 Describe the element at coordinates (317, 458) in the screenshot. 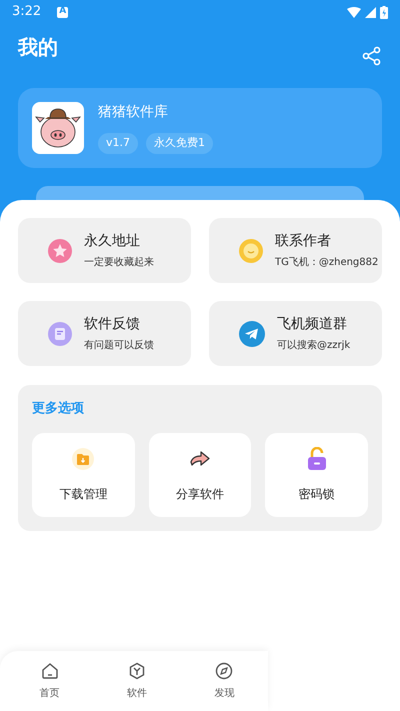

I see `lock-icon` at that location.